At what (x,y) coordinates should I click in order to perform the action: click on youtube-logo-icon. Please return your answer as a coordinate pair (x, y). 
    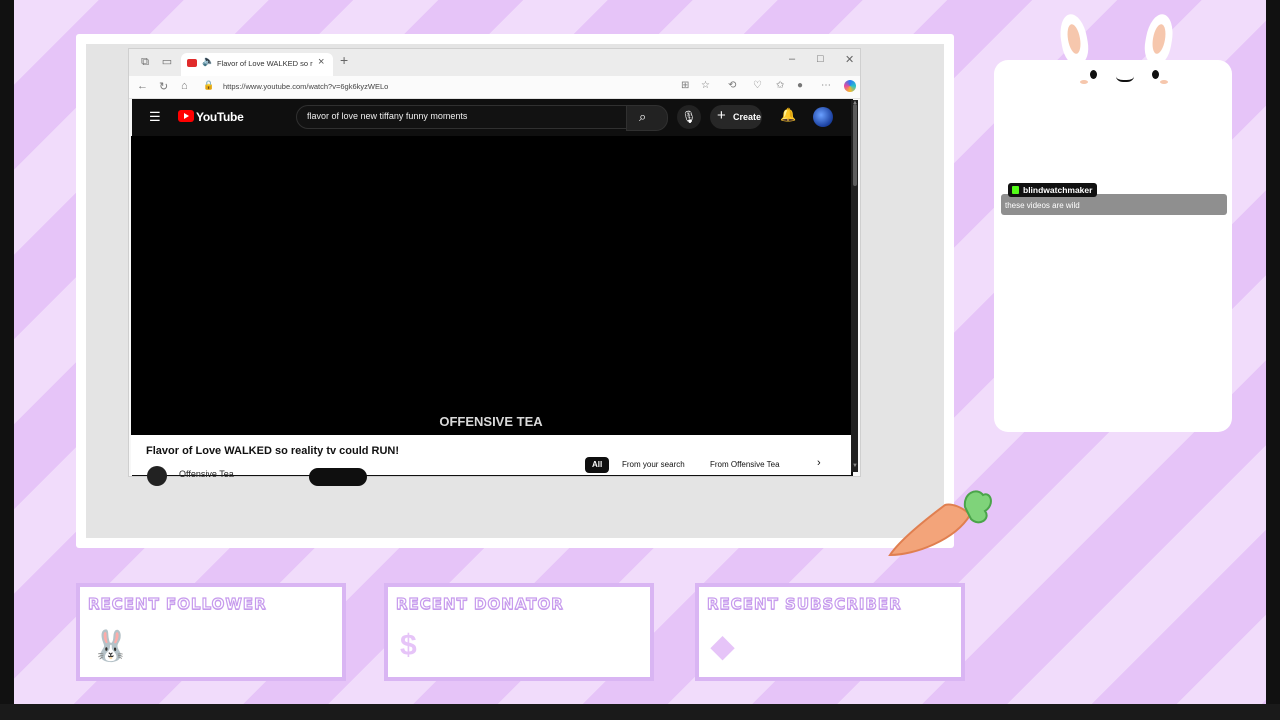
    Looking at the image, I should click on (186, 116).